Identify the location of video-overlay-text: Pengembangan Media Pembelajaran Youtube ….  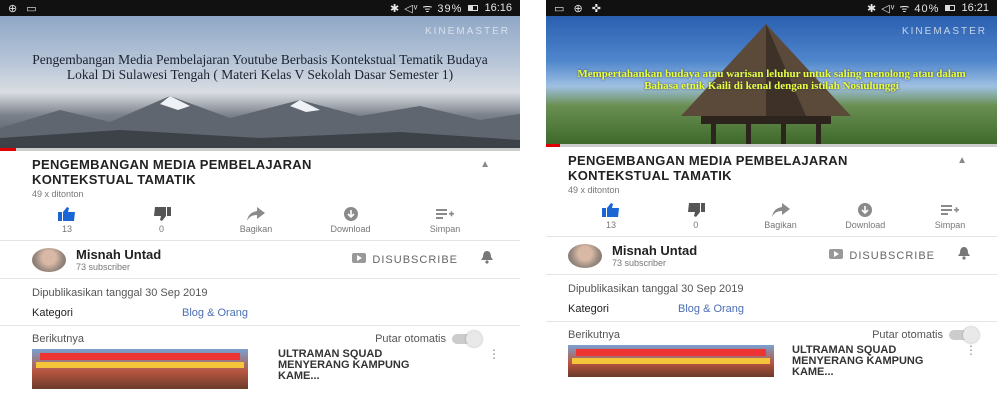
(260, 67).